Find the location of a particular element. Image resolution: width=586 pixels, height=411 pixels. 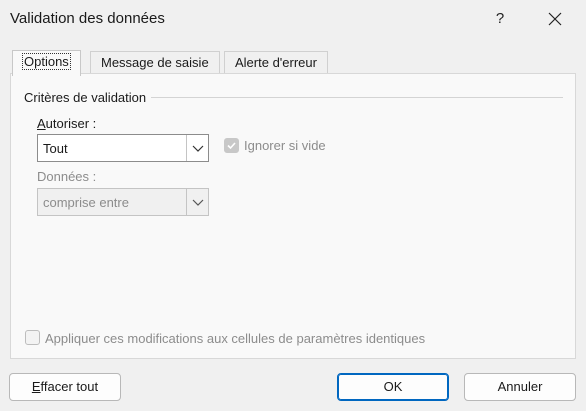

window-title: Validation des données is located at coordinates (87, 18).